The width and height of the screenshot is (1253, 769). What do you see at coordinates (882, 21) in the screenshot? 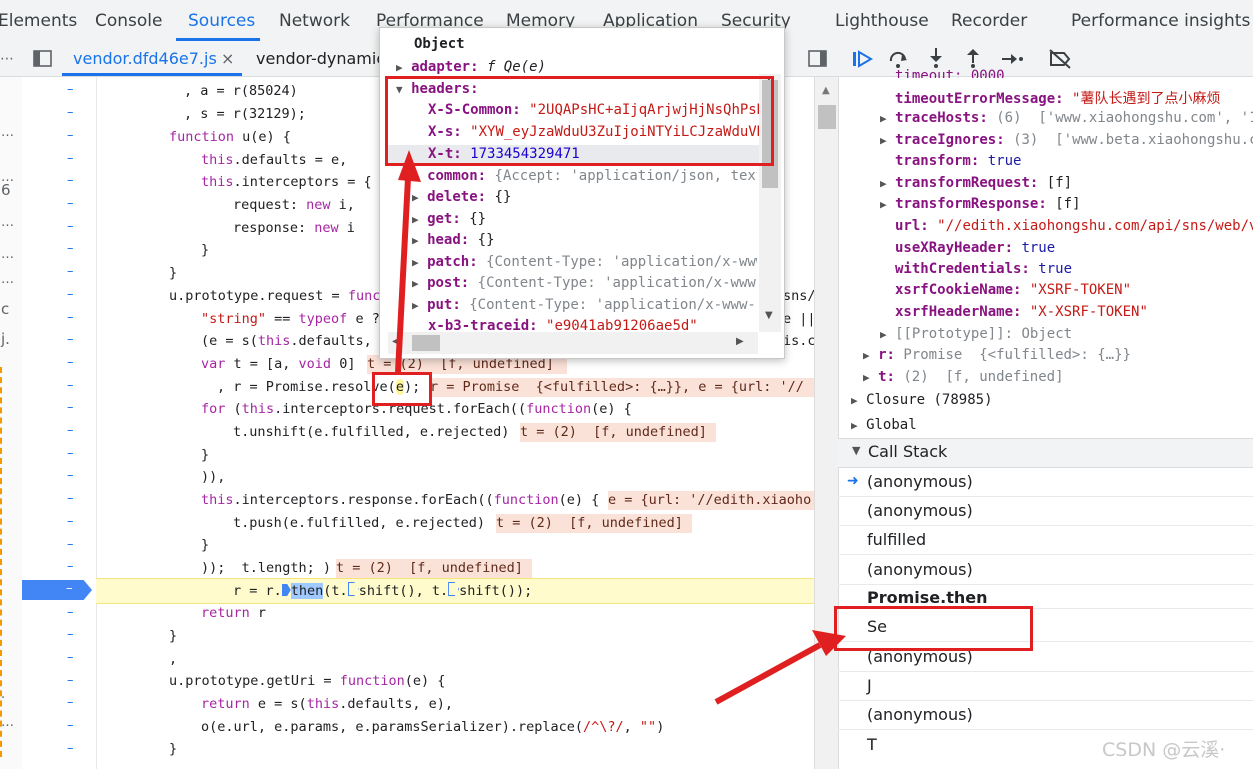
I see `tab-lighthouse: Lighthouse` at bounding box center [882, 21].